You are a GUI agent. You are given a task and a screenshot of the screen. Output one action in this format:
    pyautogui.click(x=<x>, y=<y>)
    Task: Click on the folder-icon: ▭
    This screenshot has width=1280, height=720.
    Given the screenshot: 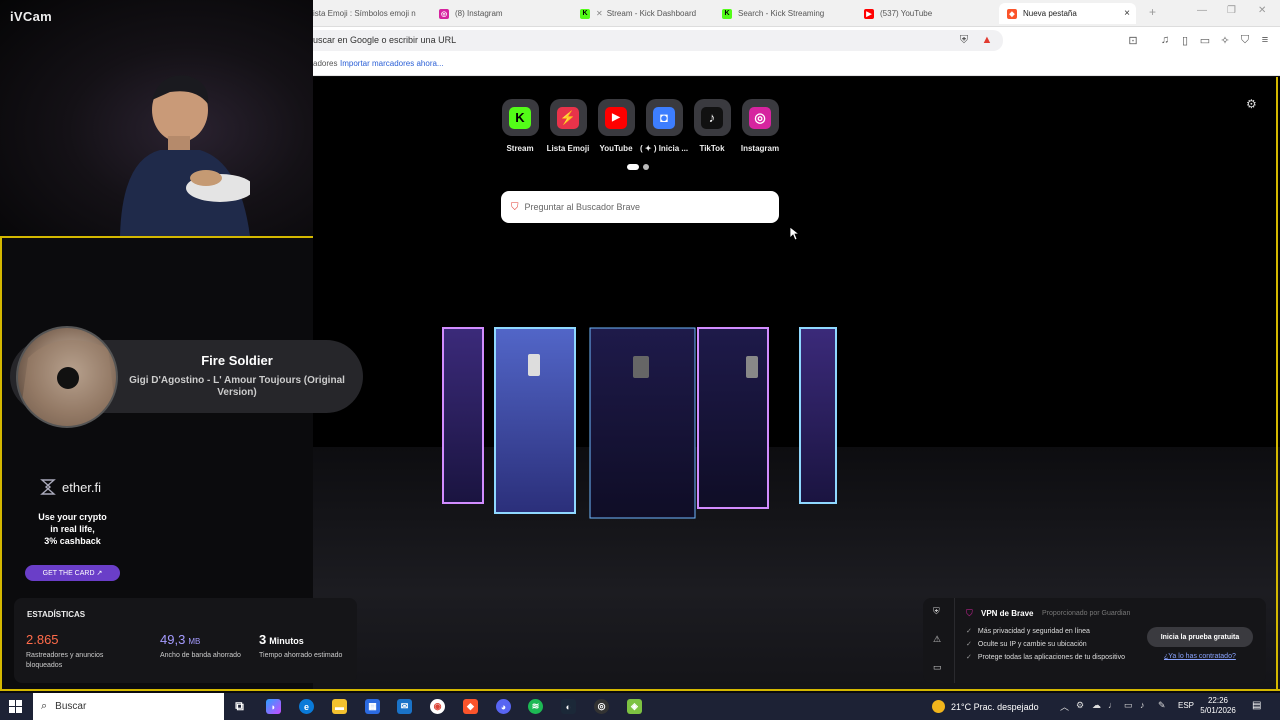 What is the action you would take?
    pyautogui.click(x=937, y=667)
    